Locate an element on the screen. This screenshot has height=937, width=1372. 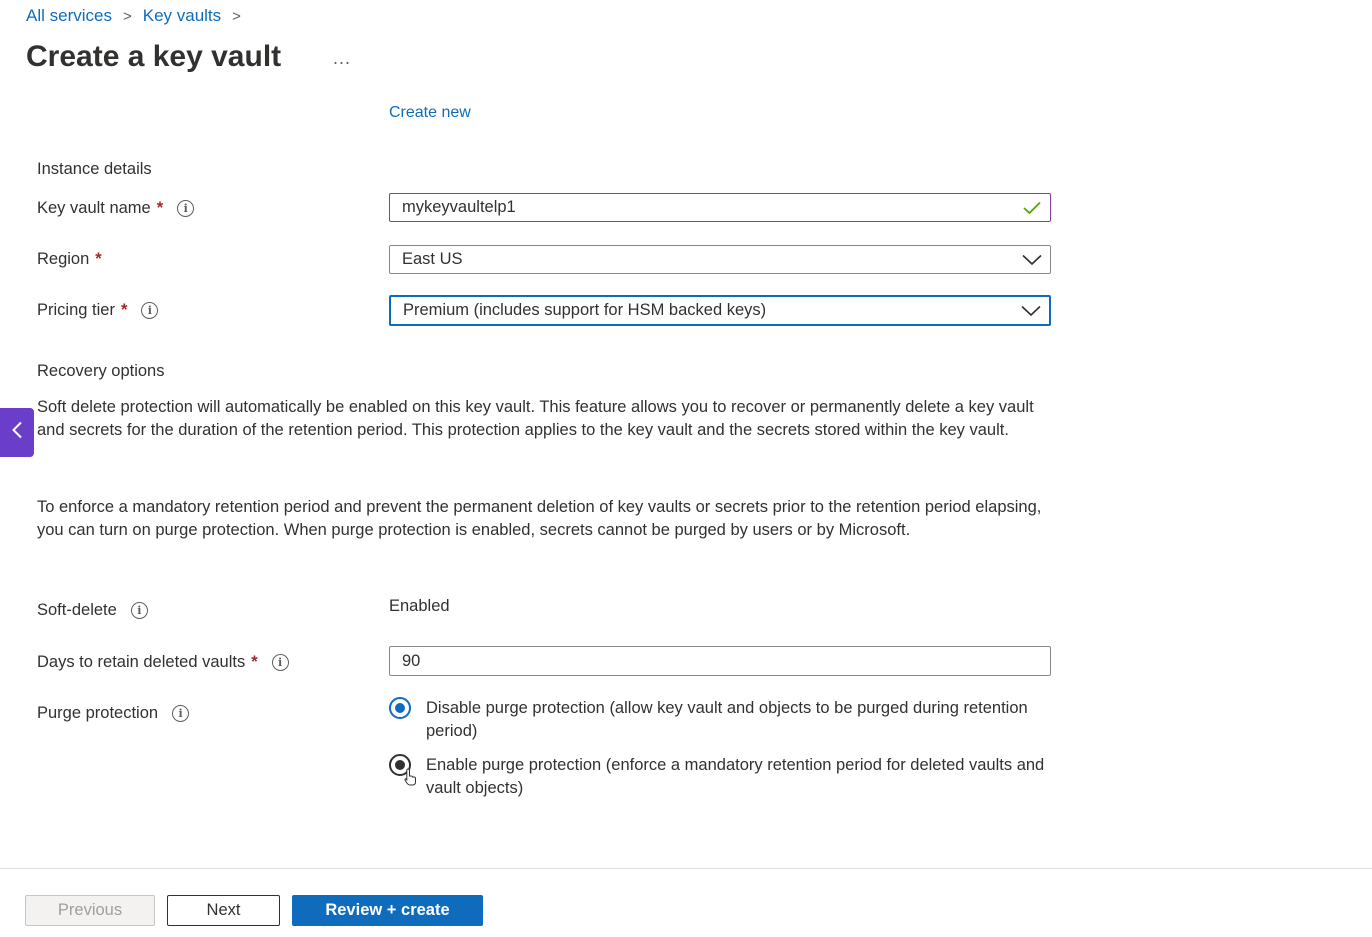
instance-details-heading: Instance details is located at coordinates (94, 169).